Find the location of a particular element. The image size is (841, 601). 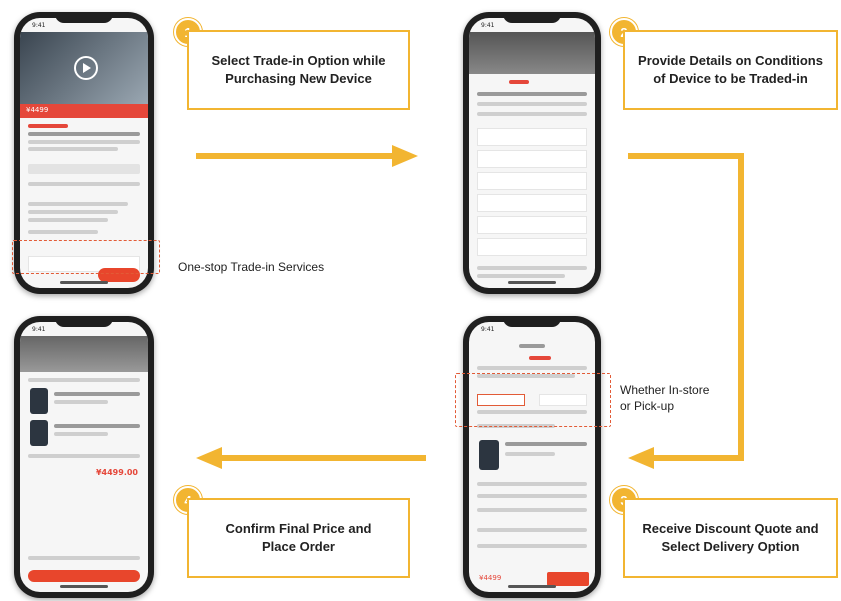

arrow-right-icon is located at coordinates (307, 156).